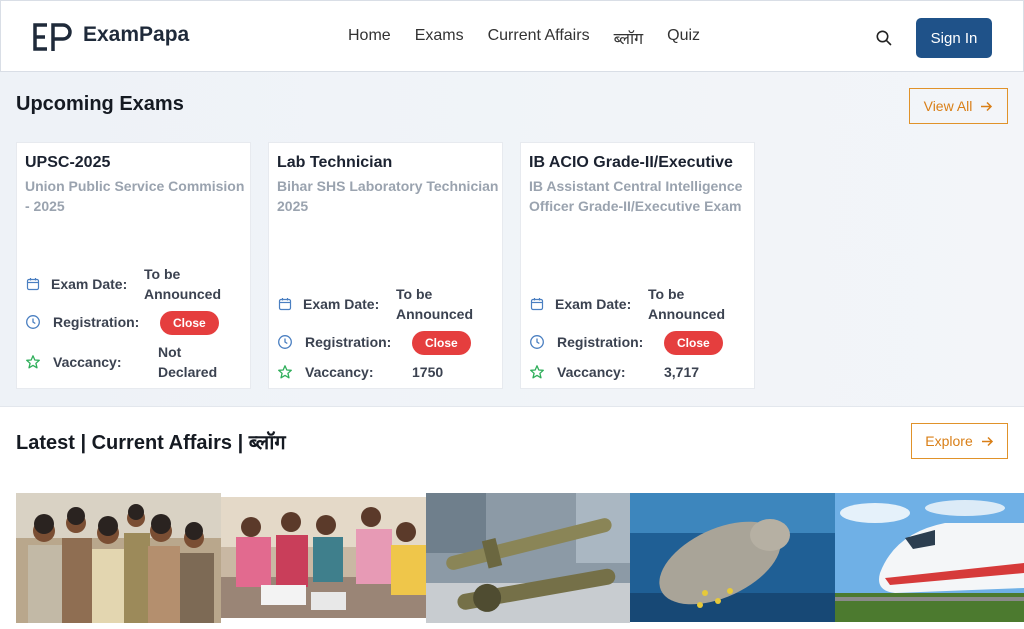 The height and width of the screenshot is (629, 1024). What do you see at coordinates (100, 104) in the screenshot?
I see `upcoming-exams-title: Upcoming Exams` at bounding box center [100, 104].